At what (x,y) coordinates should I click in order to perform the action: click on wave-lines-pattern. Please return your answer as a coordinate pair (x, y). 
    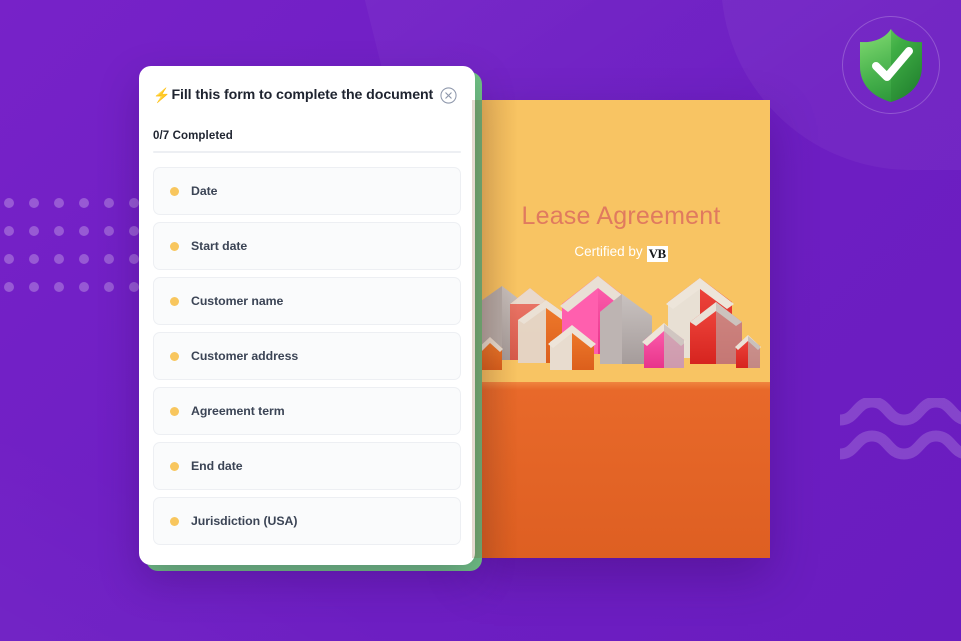
    Looking at the image, I should click on (900, 429).